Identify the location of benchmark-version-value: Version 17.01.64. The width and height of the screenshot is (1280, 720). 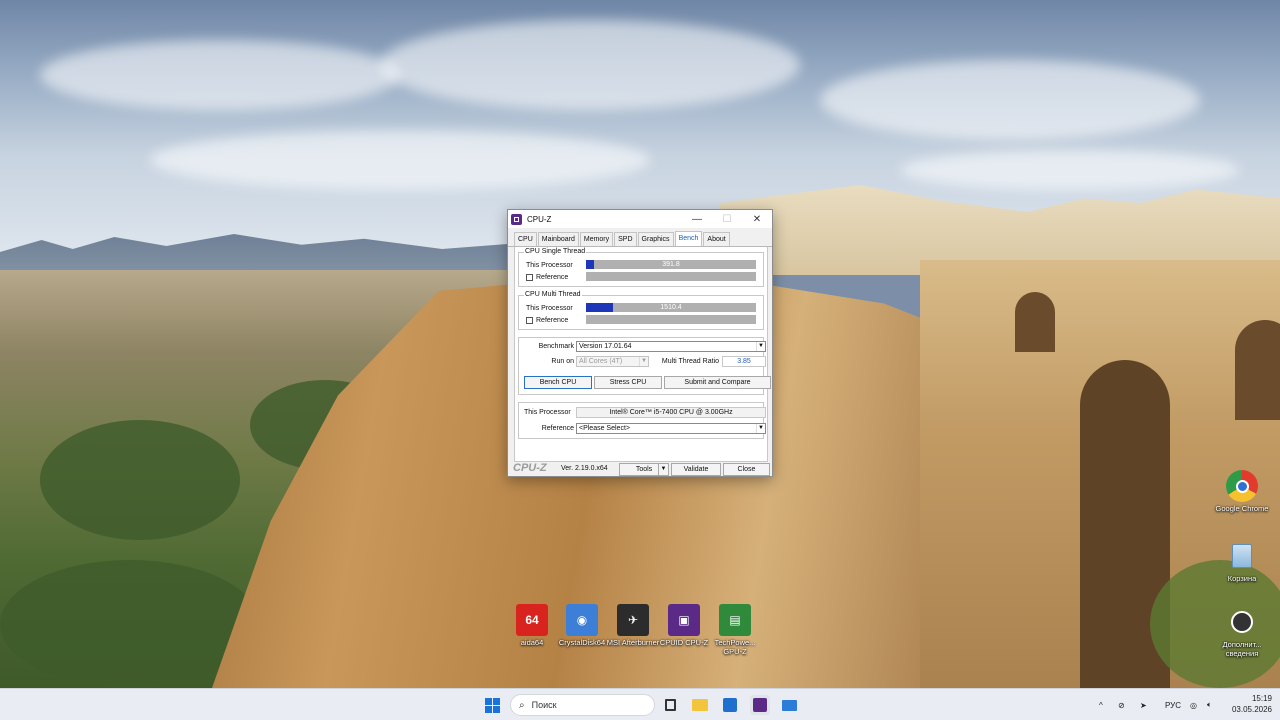
(605, 346).